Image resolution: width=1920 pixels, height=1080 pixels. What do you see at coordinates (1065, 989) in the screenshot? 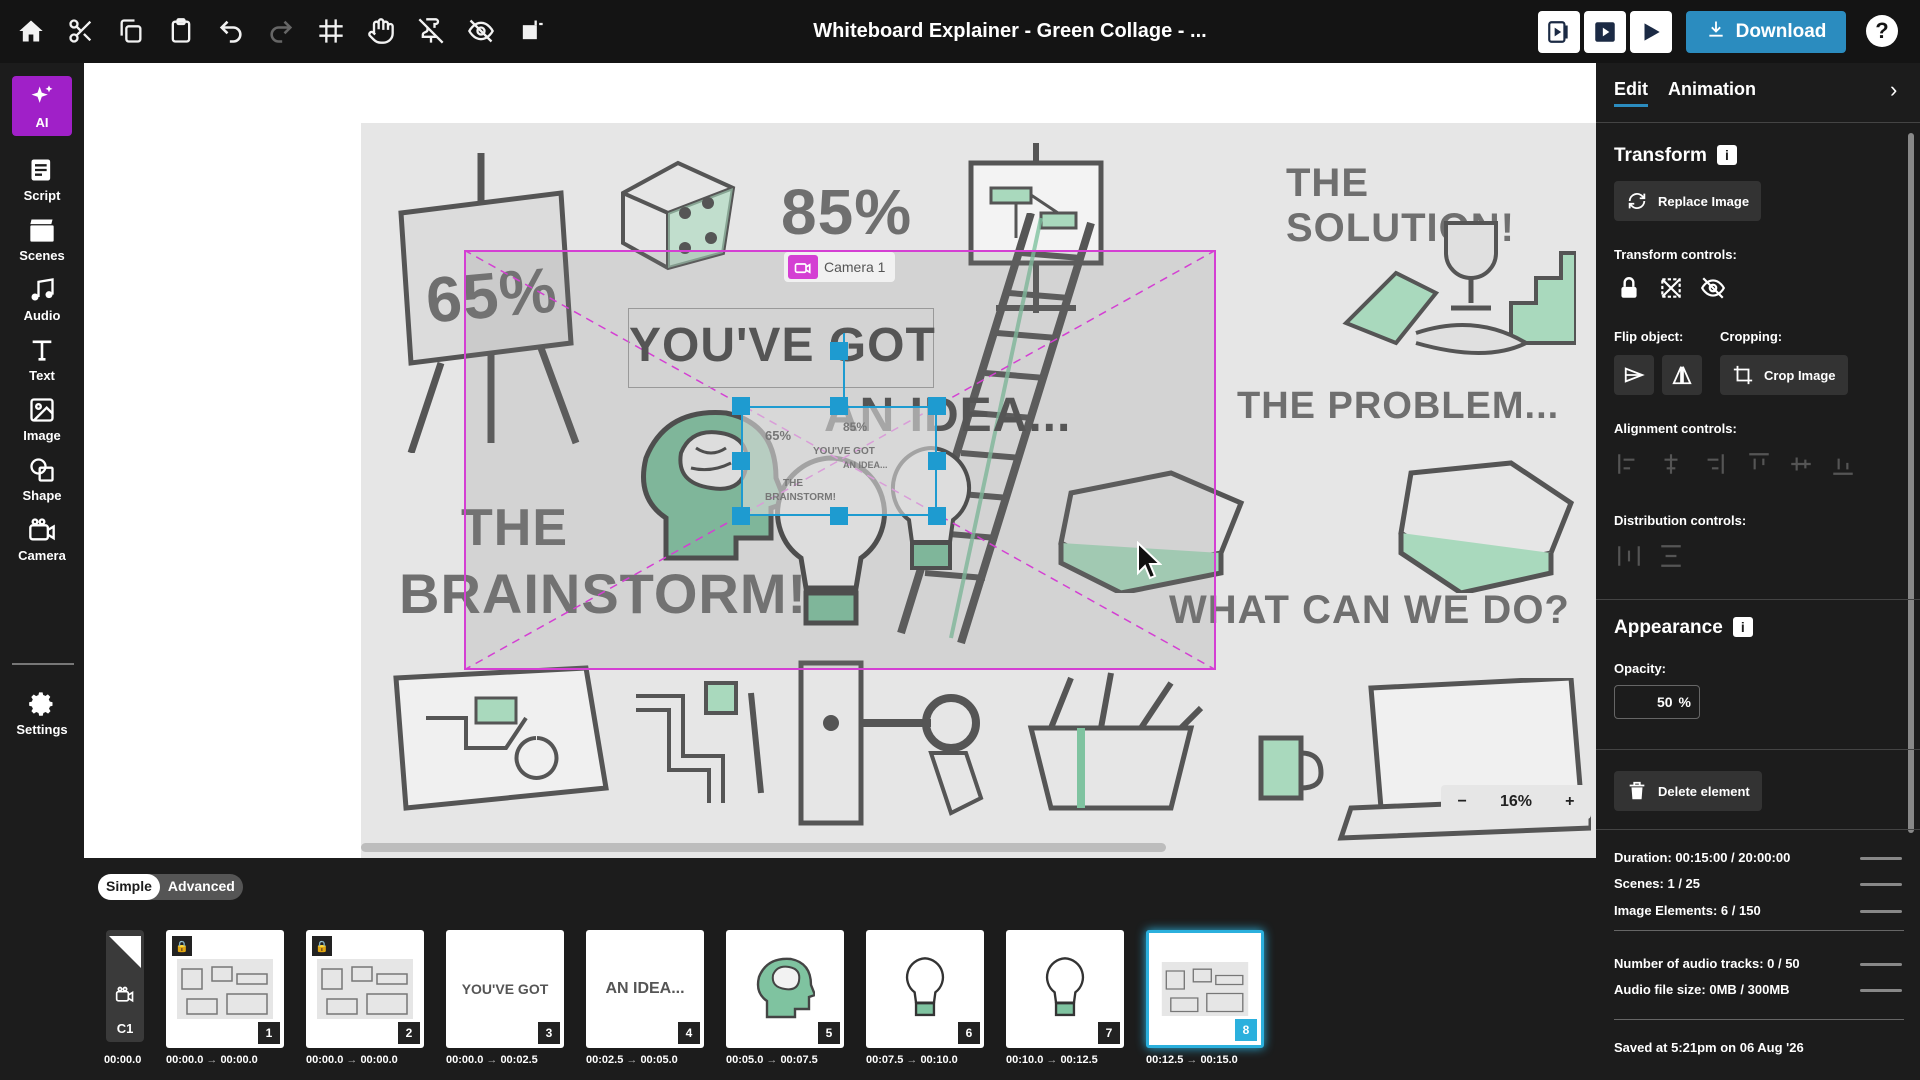
I see `timeline-element-7: 7` at bounding box center [1065, 989].